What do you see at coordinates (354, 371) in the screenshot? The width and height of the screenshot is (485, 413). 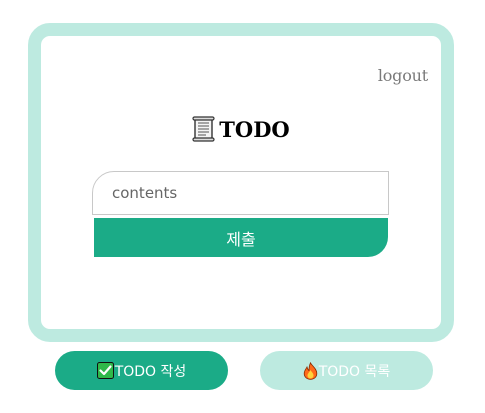 I see `tab-list-label: TODO 목록` at bounding box center [354, 371].